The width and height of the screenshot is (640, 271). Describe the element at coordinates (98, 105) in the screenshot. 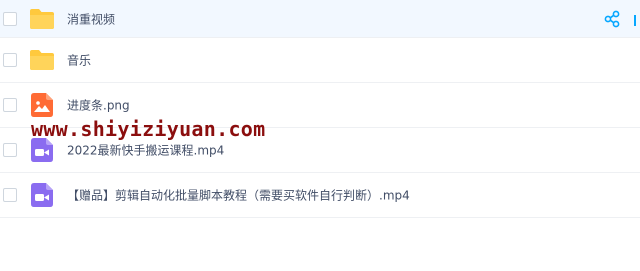

I see `file-name: 进度条.png` at that location.